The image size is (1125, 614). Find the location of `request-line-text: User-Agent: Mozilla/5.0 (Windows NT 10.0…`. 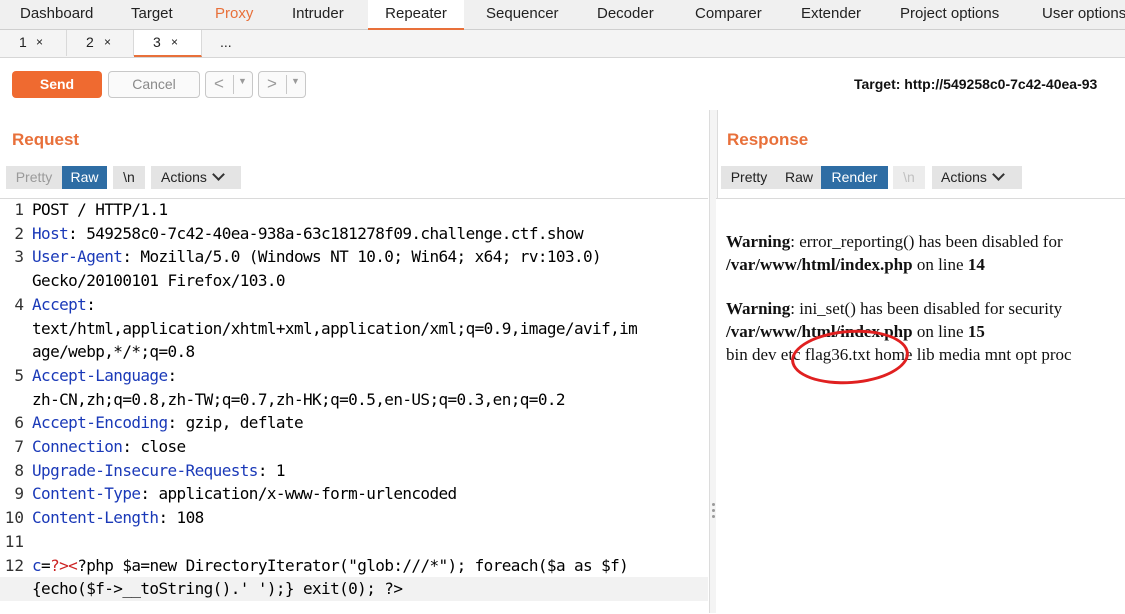

request-line-text: User-Agent: Mozilla/5.0 (Windows NT 10.0… is located at coordinates (317, 257).